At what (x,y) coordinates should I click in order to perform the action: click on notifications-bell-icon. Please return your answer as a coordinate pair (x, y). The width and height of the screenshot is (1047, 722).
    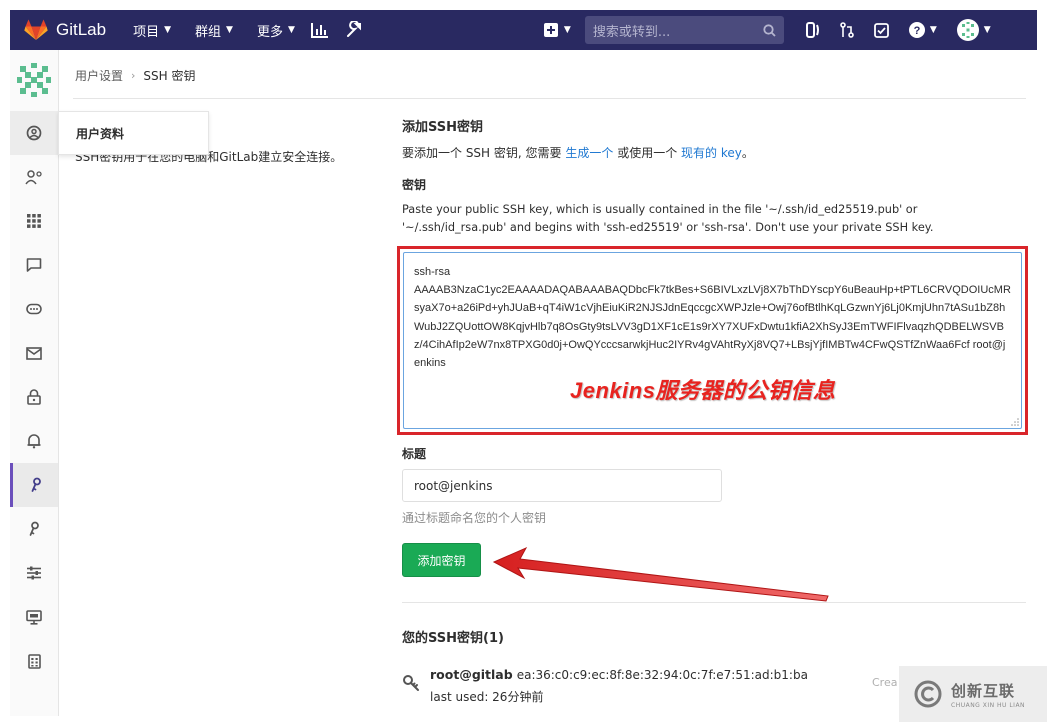
    Looking at the image, I should click on (34, 441).